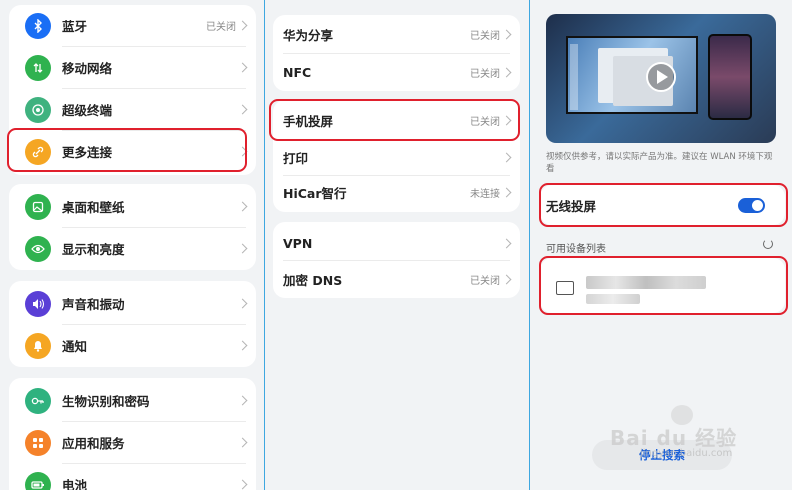 The height and width of the screenshot is (490, 792). What do you see at coordinates (132, 206) in the screenshot?
I see `wallpaper-item: 桌面和壁纸` at bounding box center [132, 206].